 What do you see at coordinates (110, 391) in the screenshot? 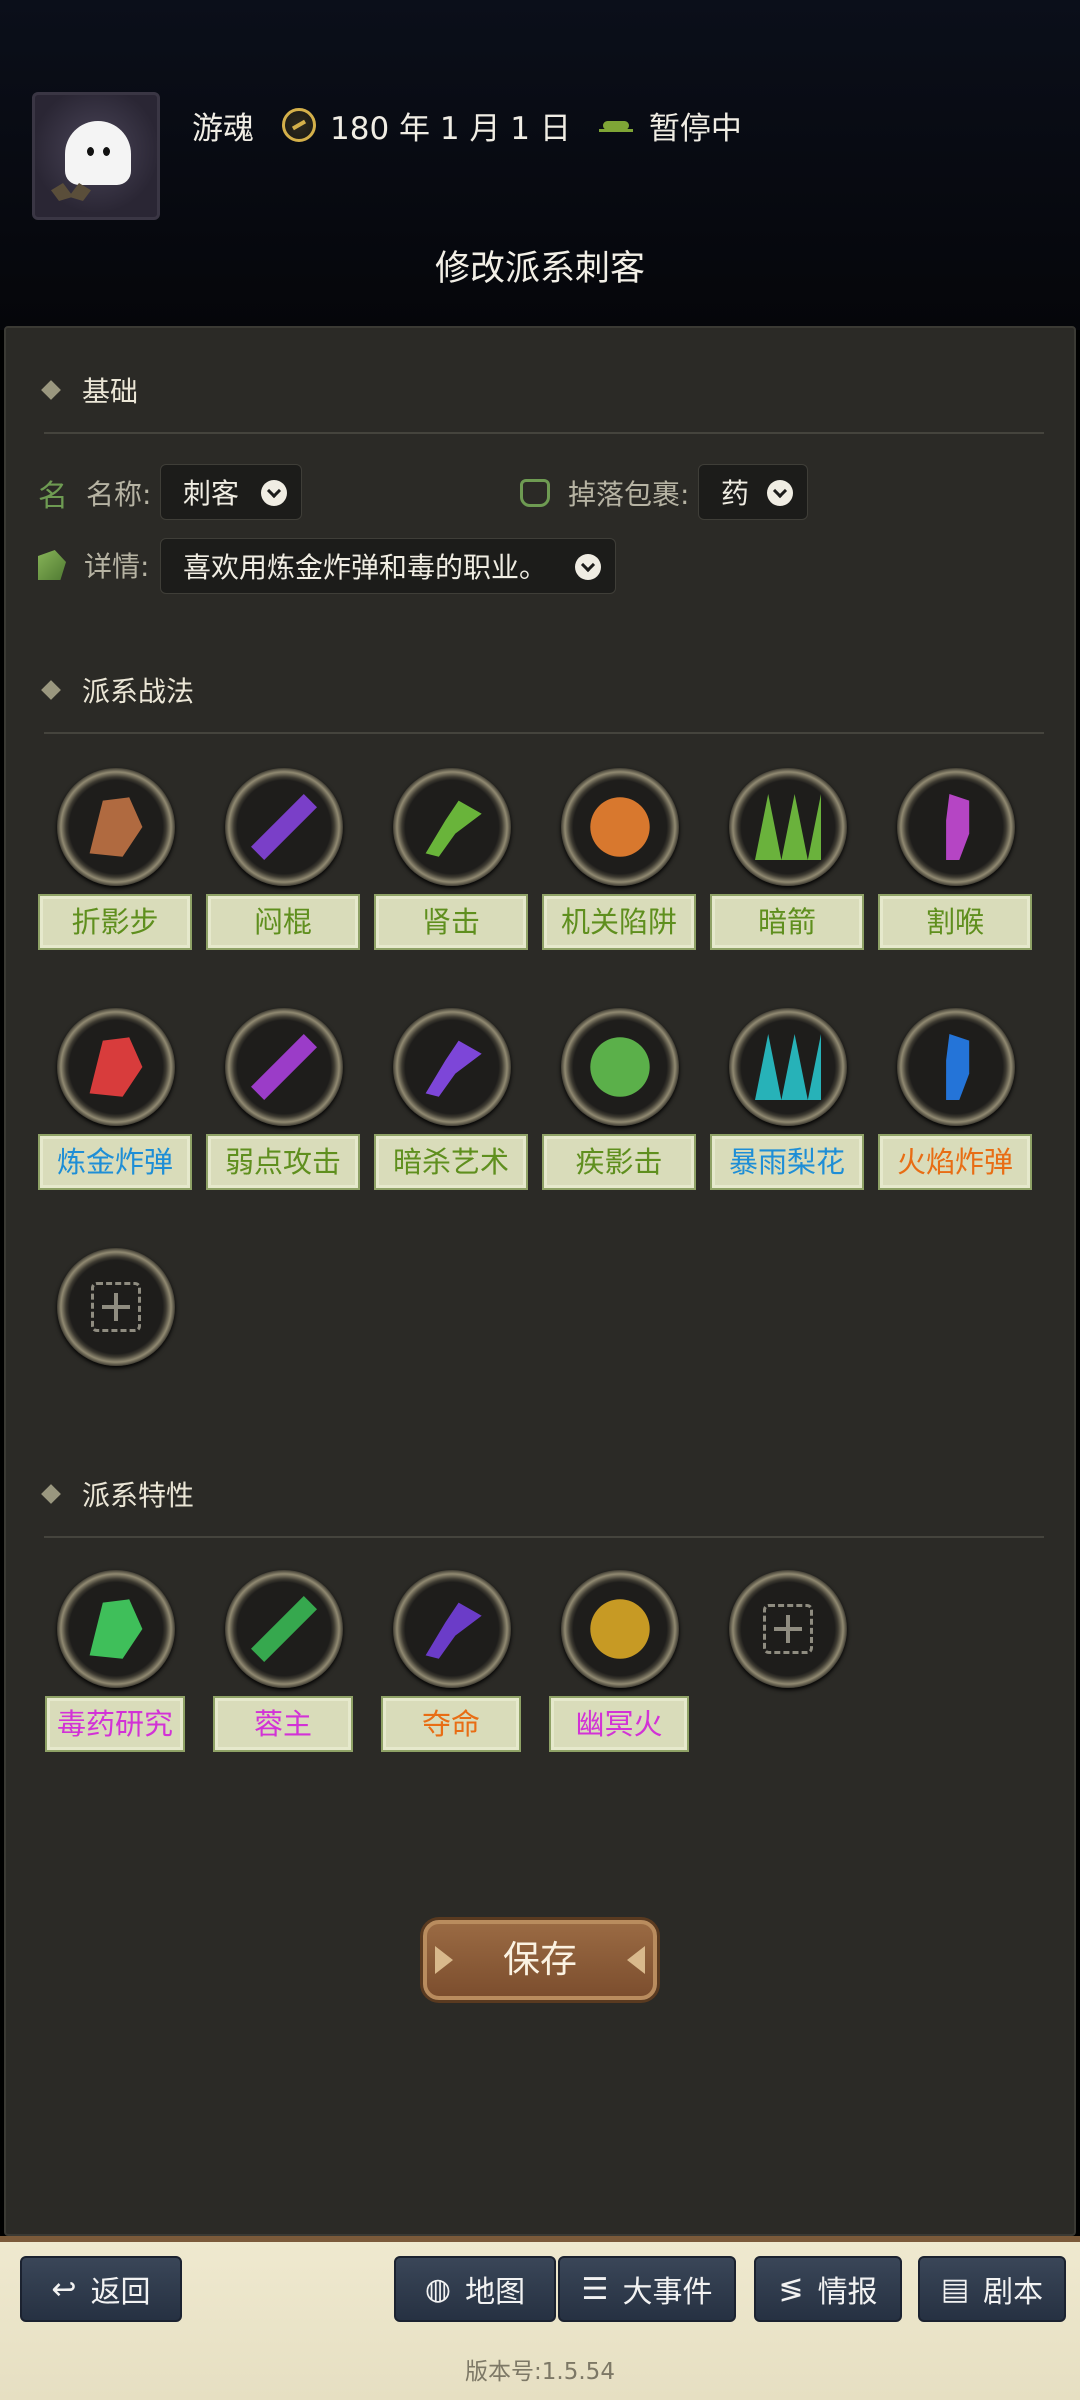
I see `section-basic-title: 基础` at bounding box center [110, 391].